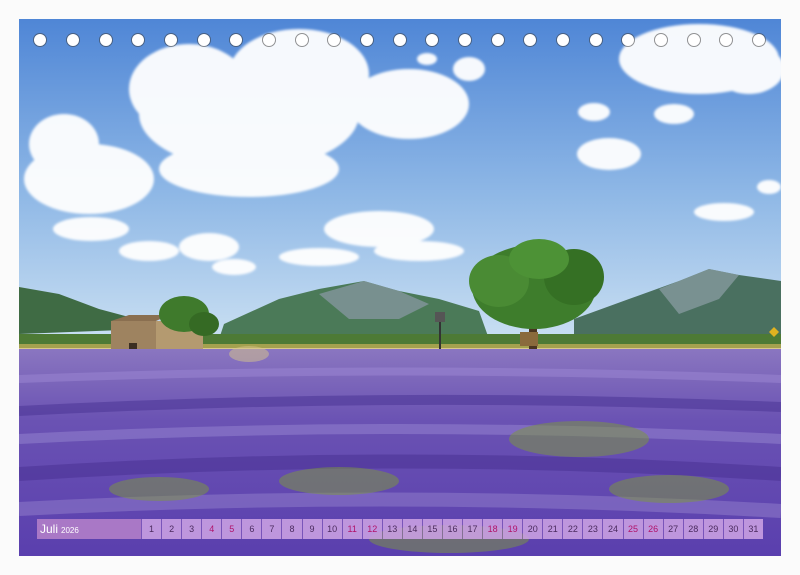 The height and width of the screenshot is (575, 800). I want to click on day-cell: 25, so click(633, 529).